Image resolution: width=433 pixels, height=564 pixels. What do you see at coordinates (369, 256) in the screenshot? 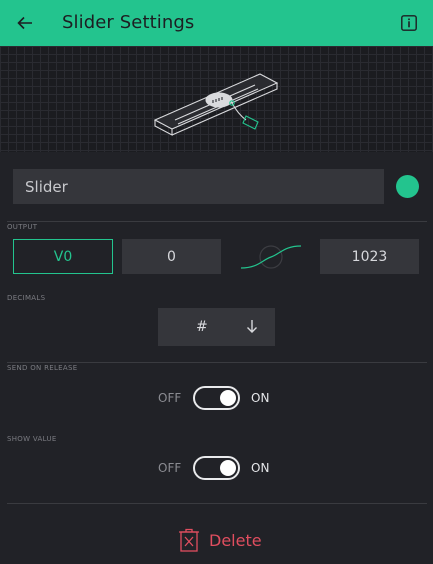
I see `max-value-input` at bounding box center [369, 256].